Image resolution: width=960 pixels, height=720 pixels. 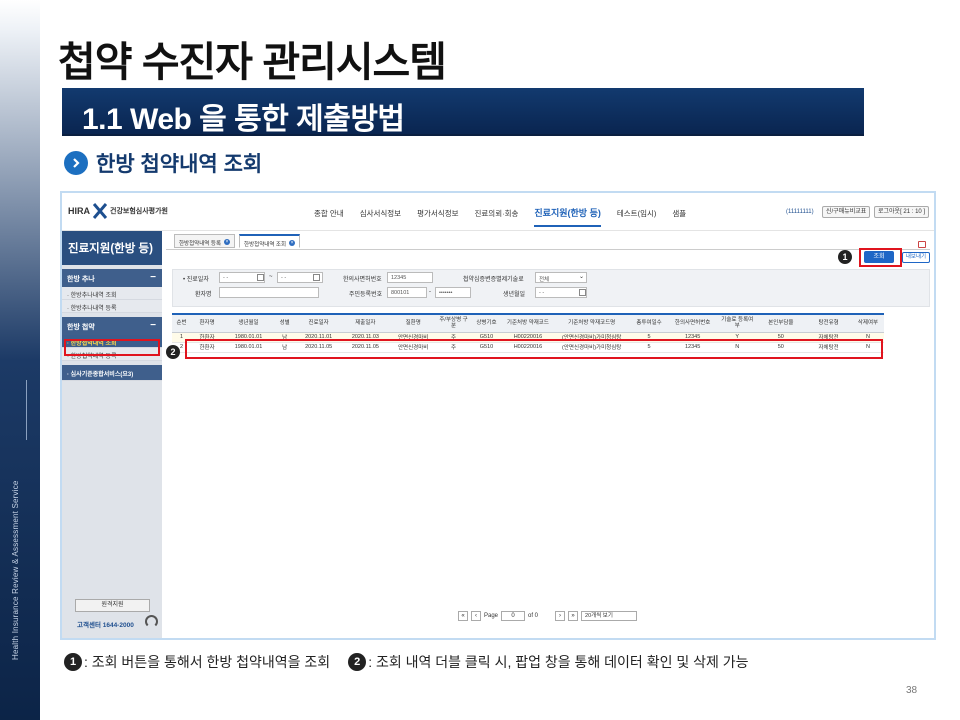 I want to click on footnote-marker-2: 2, so click(x=357, y=662).